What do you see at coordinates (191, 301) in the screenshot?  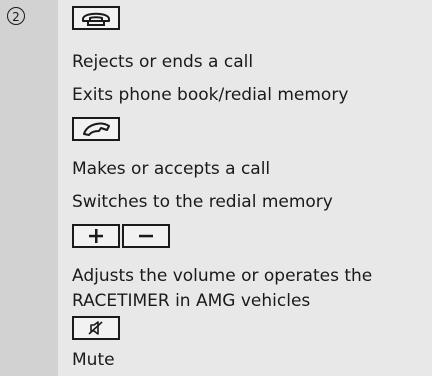 I see `volume-description-2: RACETIMER in AMG vehicles` at bounding box center [191, 301].